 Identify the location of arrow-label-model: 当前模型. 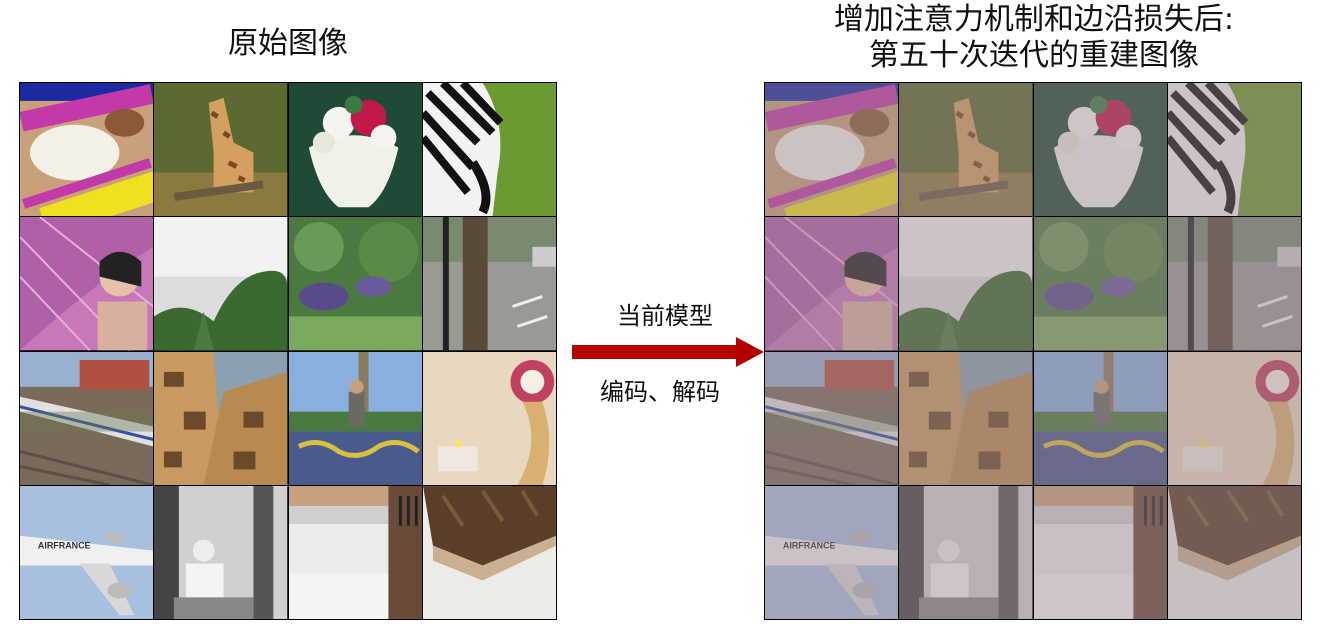
(665, 316).